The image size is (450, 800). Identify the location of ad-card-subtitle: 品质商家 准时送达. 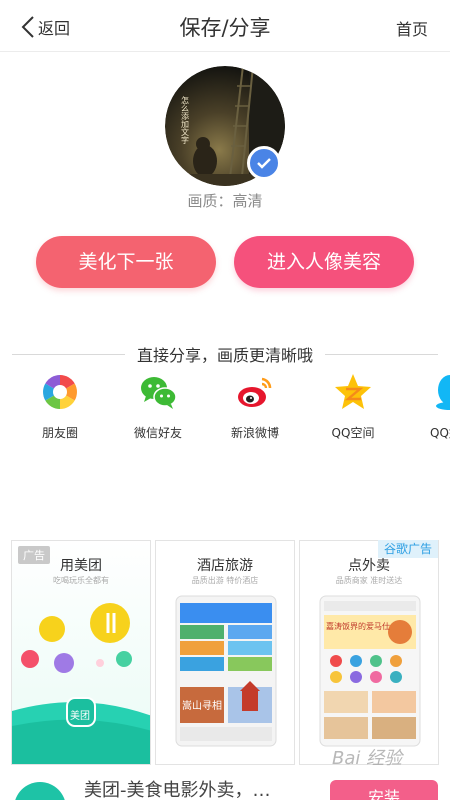
(369, 580).